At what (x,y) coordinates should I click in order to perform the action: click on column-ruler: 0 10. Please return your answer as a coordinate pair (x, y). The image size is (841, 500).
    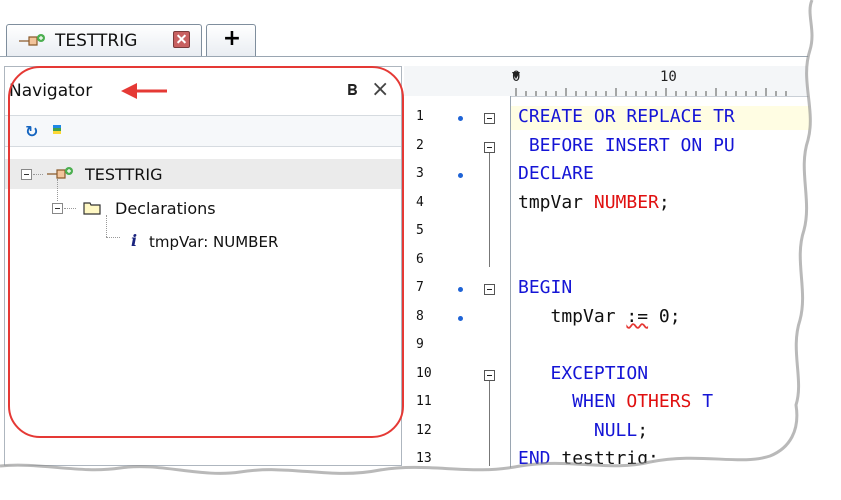
    Looking at the image, I should click on (622, 81).